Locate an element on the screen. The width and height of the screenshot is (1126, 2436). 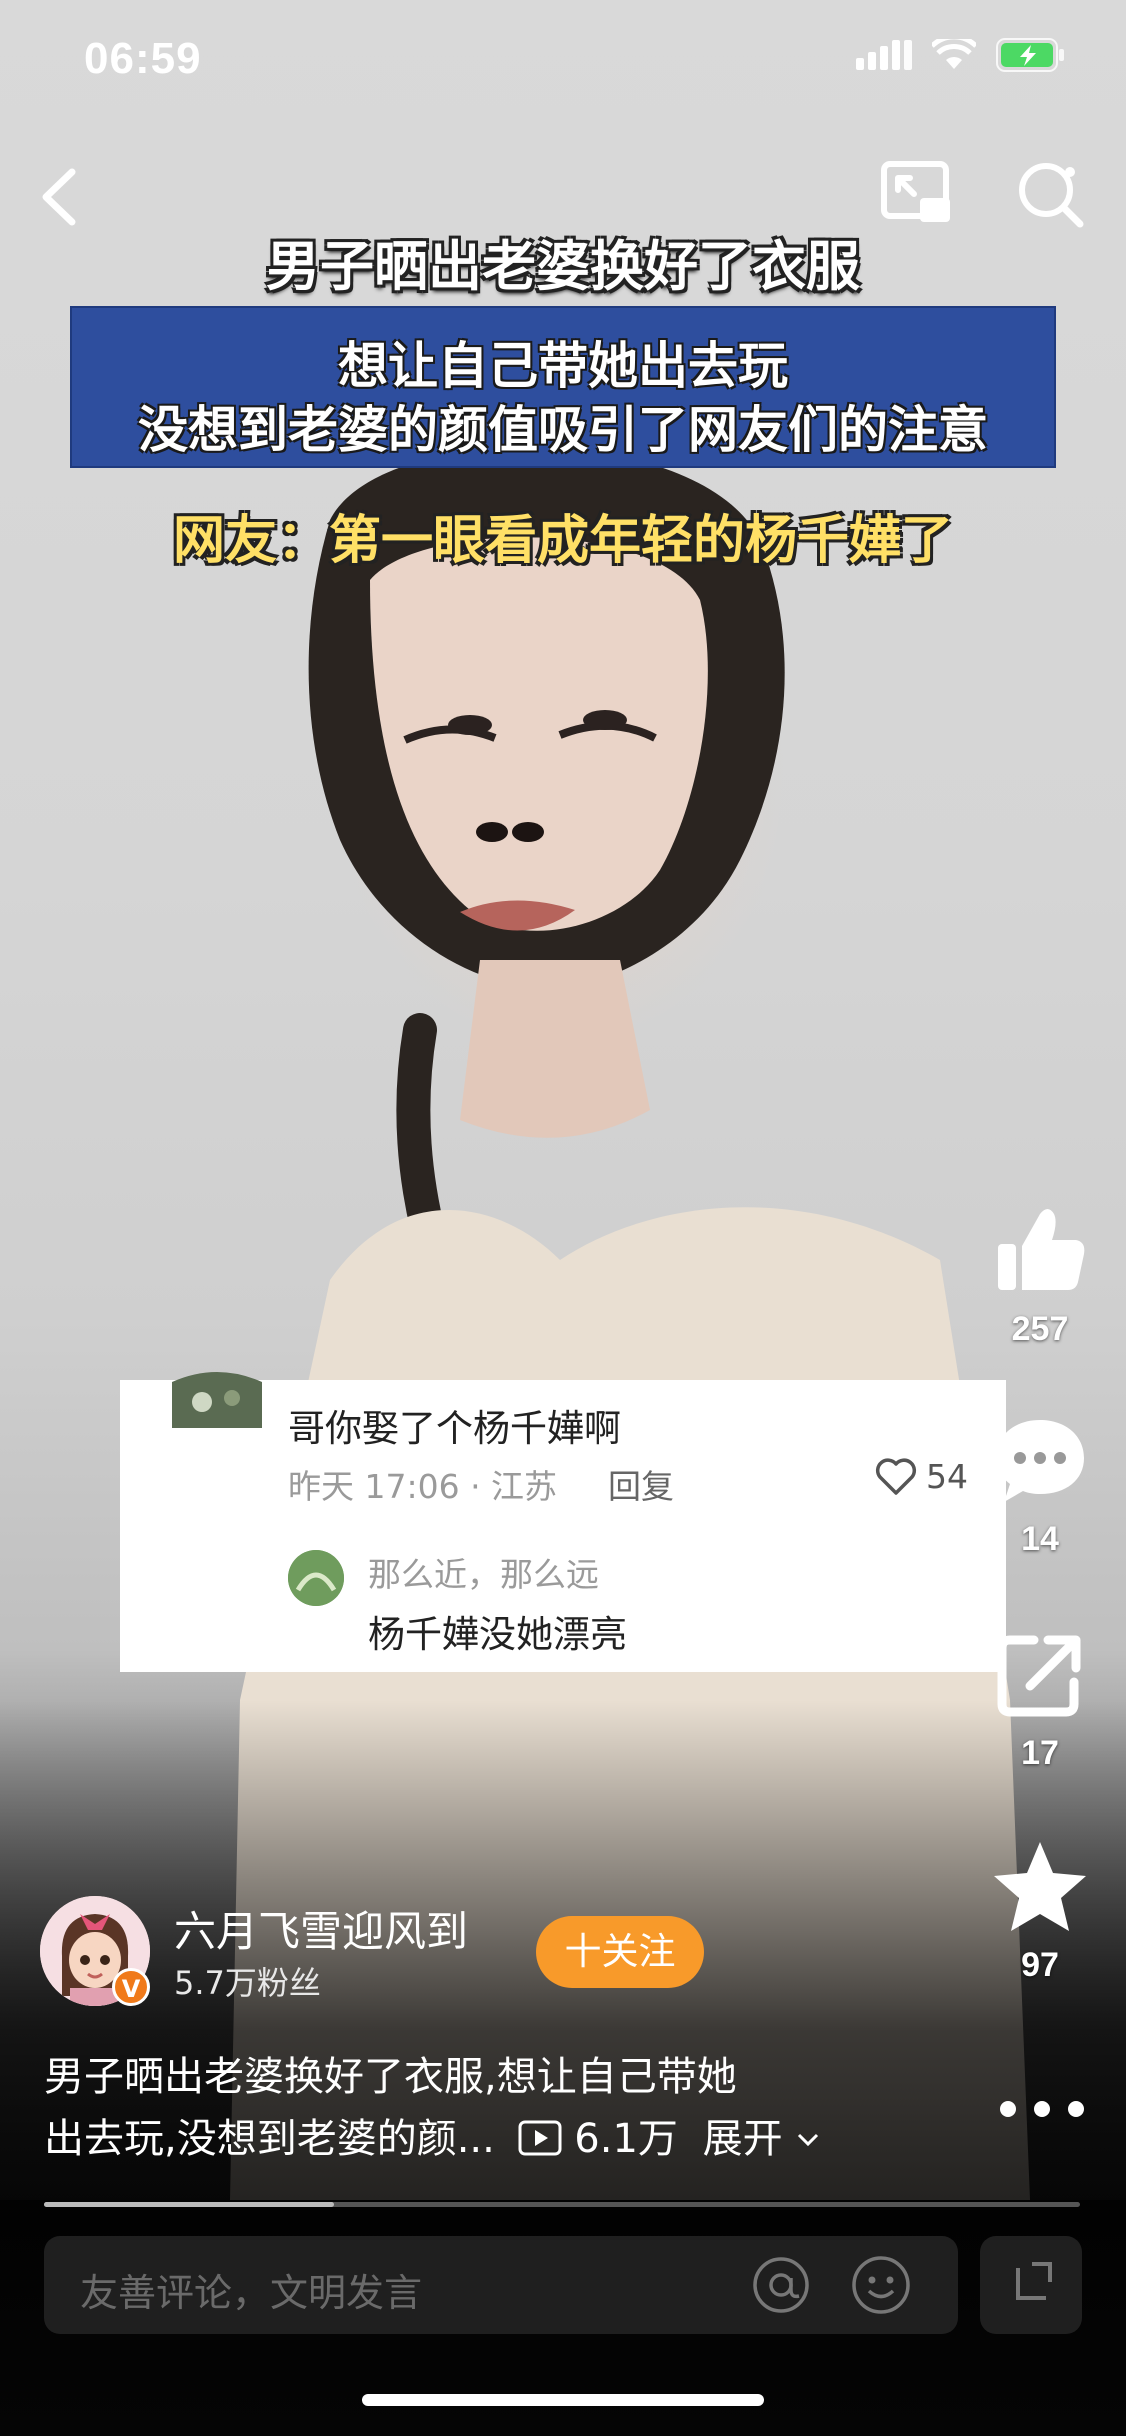
author-info: V 六月飞雪迎风到 5.7万粉丝 十关注 is located at coordinates (490, 1956).